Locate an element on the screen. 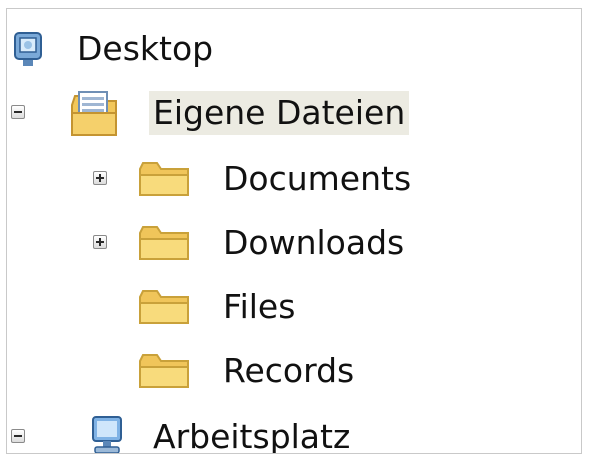  tree-item-my-computer: Arbeitsplatz is located at coordinates (294, 431).